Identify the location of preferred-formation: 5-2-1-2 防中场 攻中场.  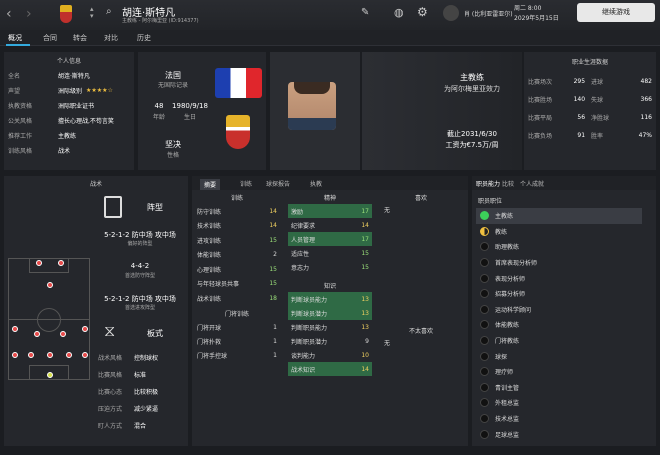
(140, 235).